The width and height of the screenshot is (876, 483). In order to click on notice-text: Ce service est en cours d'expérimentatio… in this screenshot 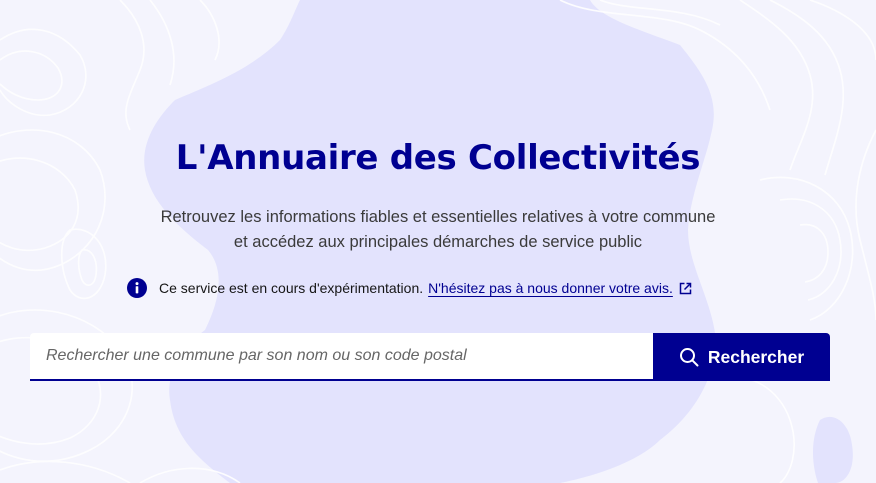, I will do `click(291, 288)`.